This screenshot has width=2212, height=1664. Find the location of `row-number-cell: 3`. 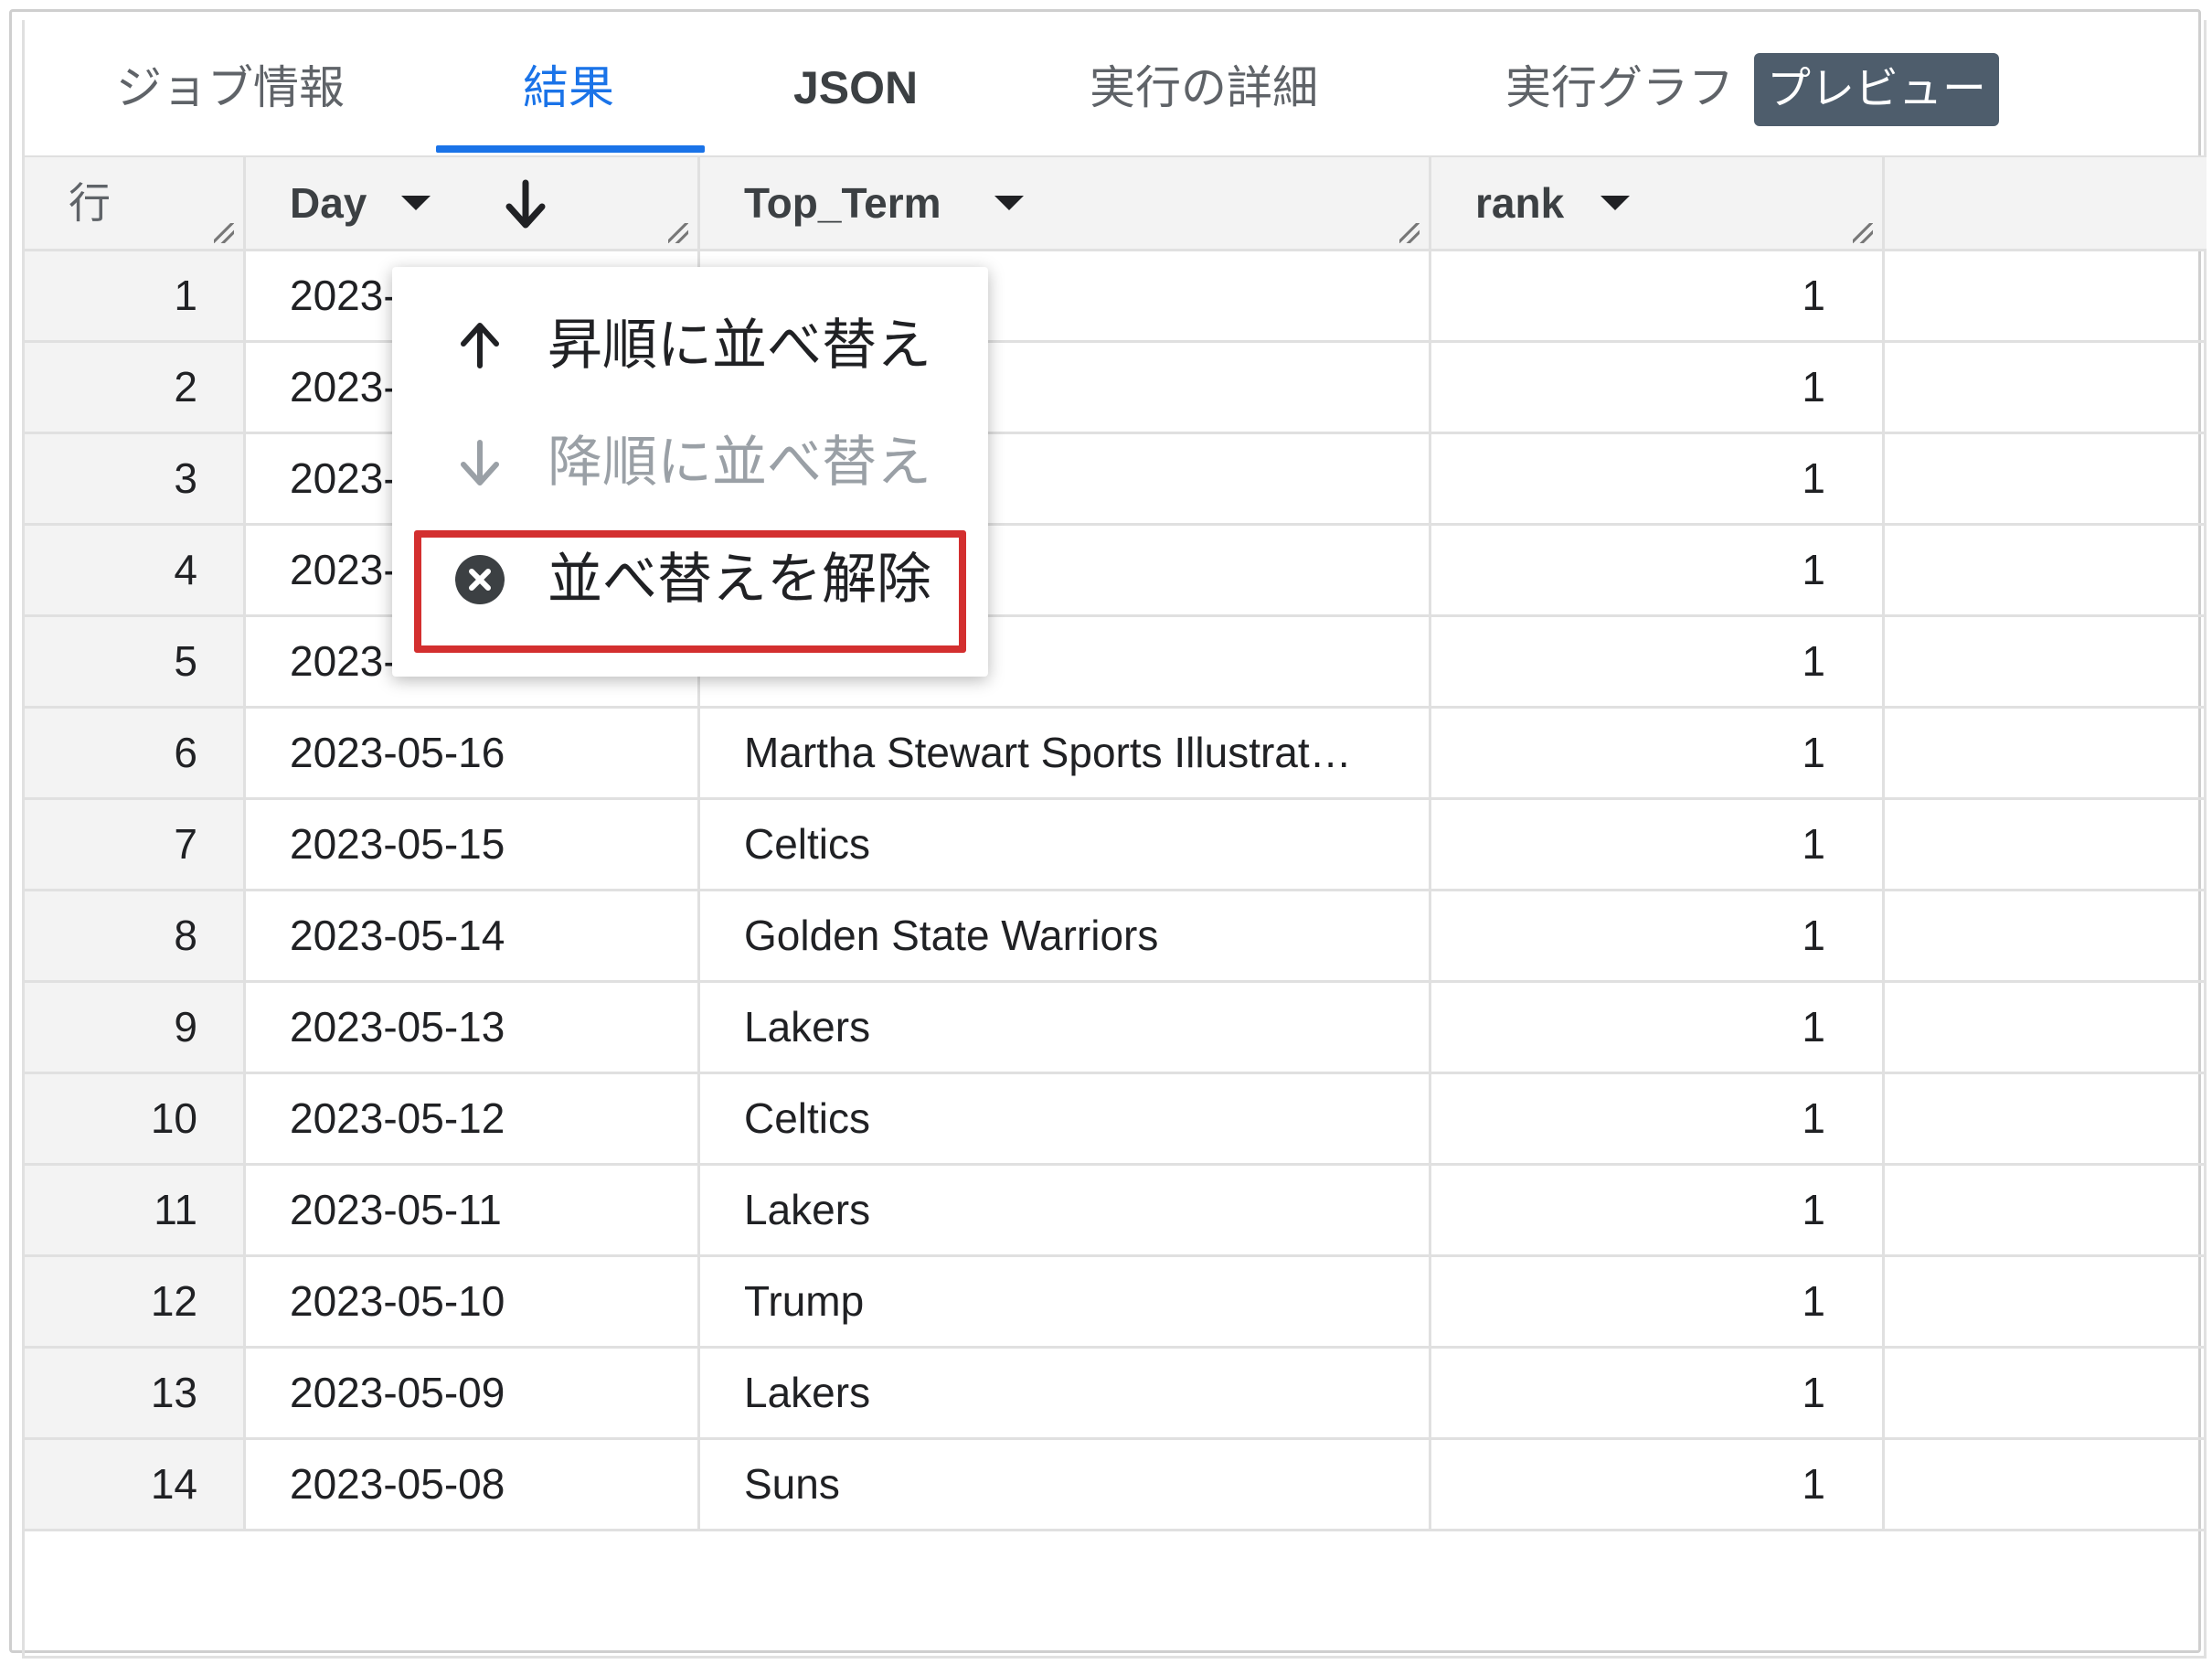

row-number-cell: 3 is located at coordinates (135, 478).